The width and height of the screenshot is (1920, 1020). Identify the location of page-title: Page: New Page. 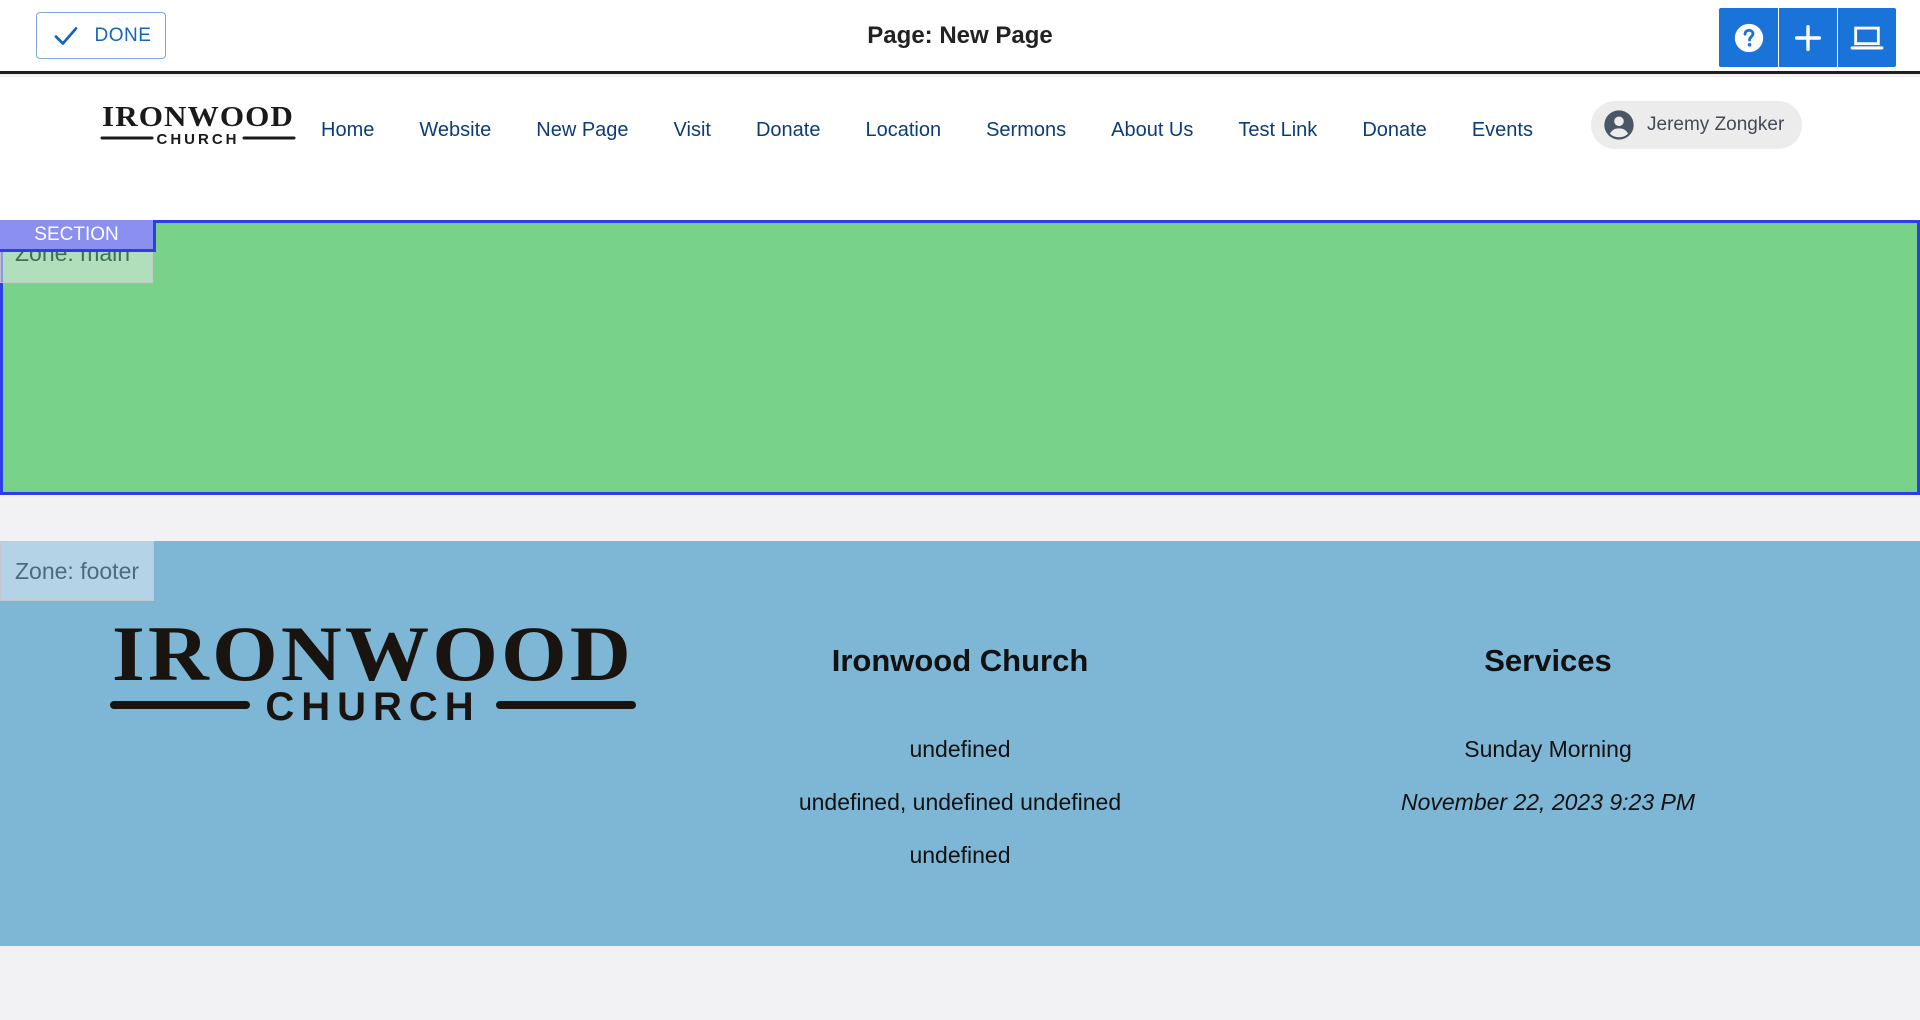
(960, 35).